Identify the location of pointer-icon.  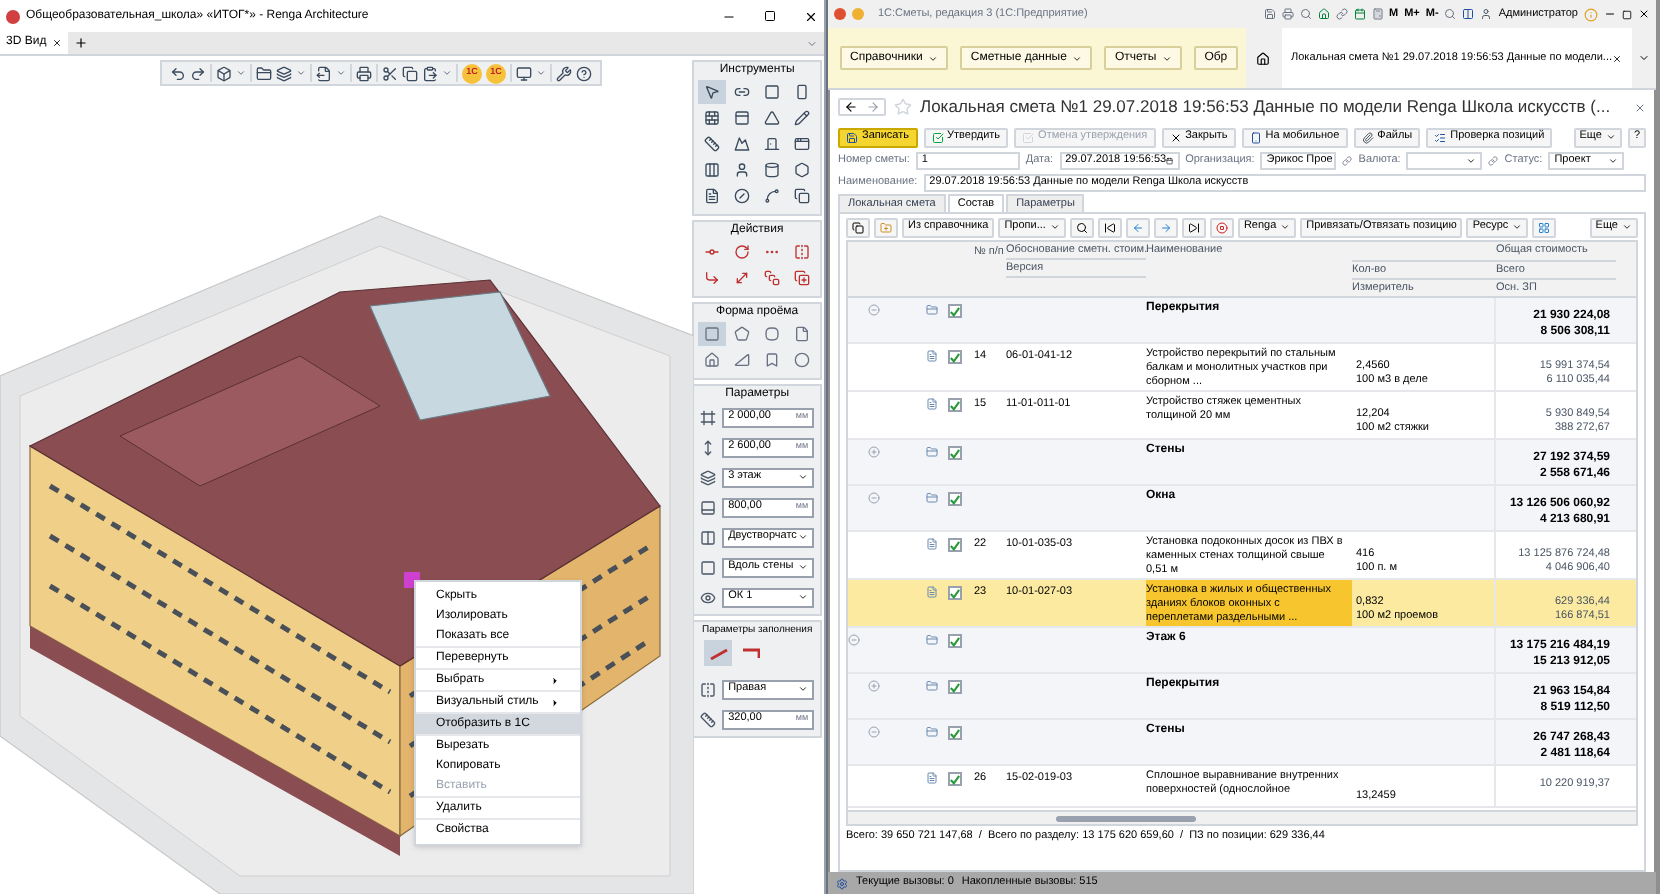
(712, 92).